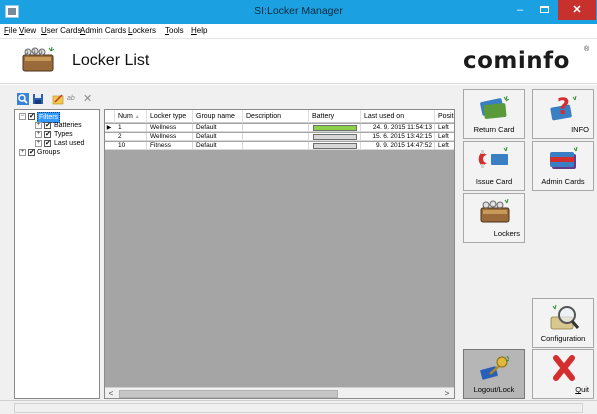 This screenshot has width=597, height=414. Describe the element at coordinates (398, 116) in the screenshot. I see `col-last-used-on: Last used on` at that location.